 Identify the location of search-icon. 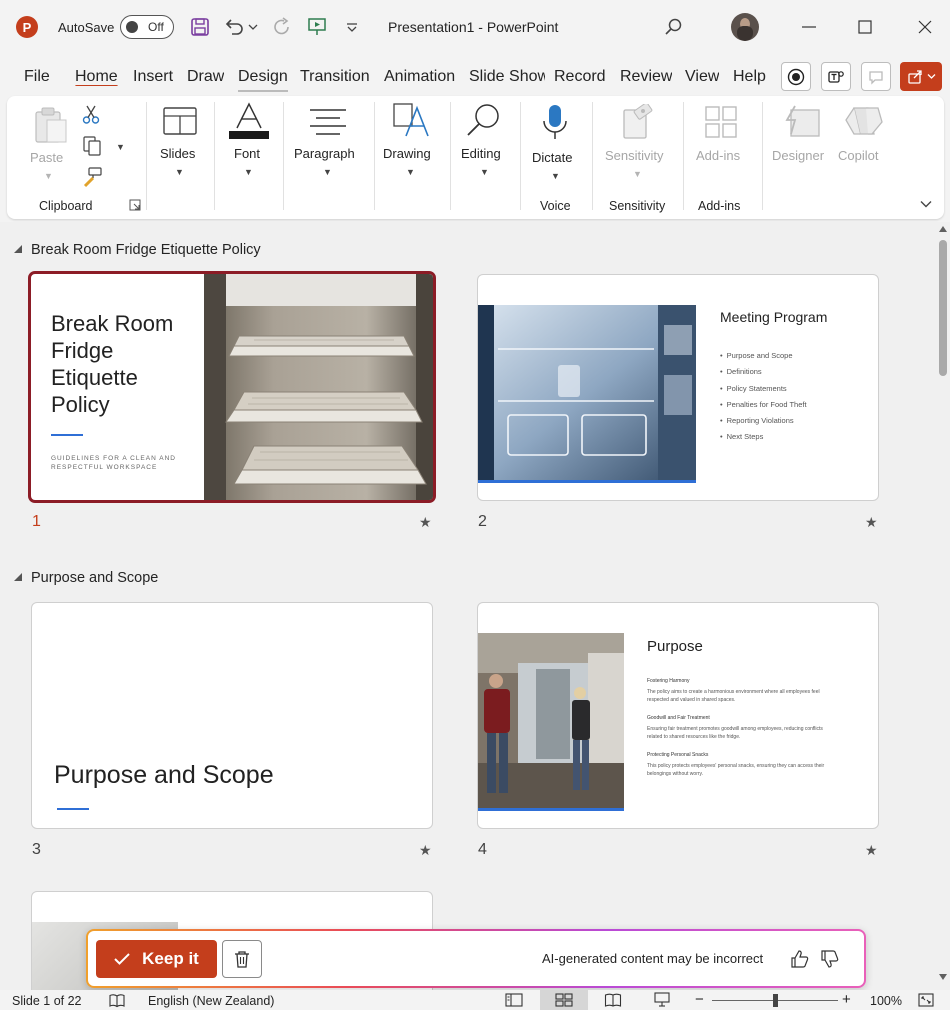
(674, 27).